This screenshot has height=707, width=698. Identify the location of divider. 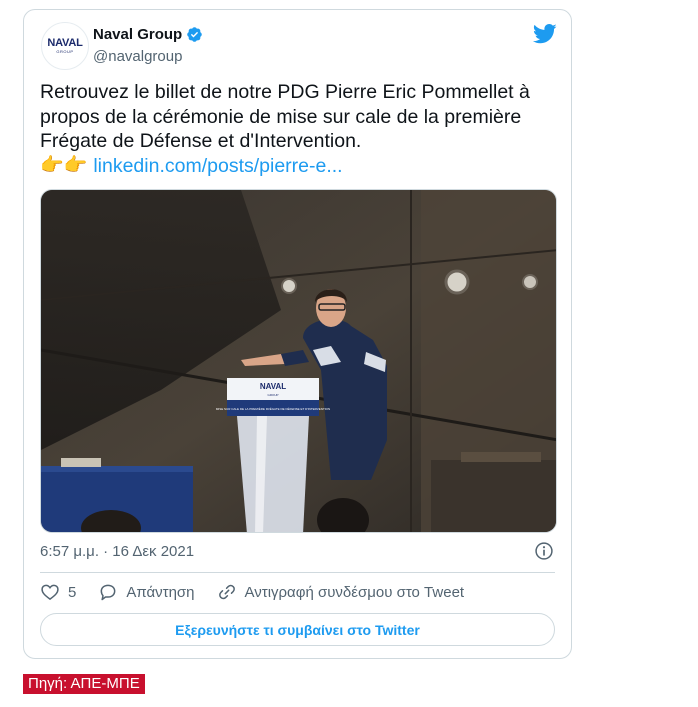
(297, 572).